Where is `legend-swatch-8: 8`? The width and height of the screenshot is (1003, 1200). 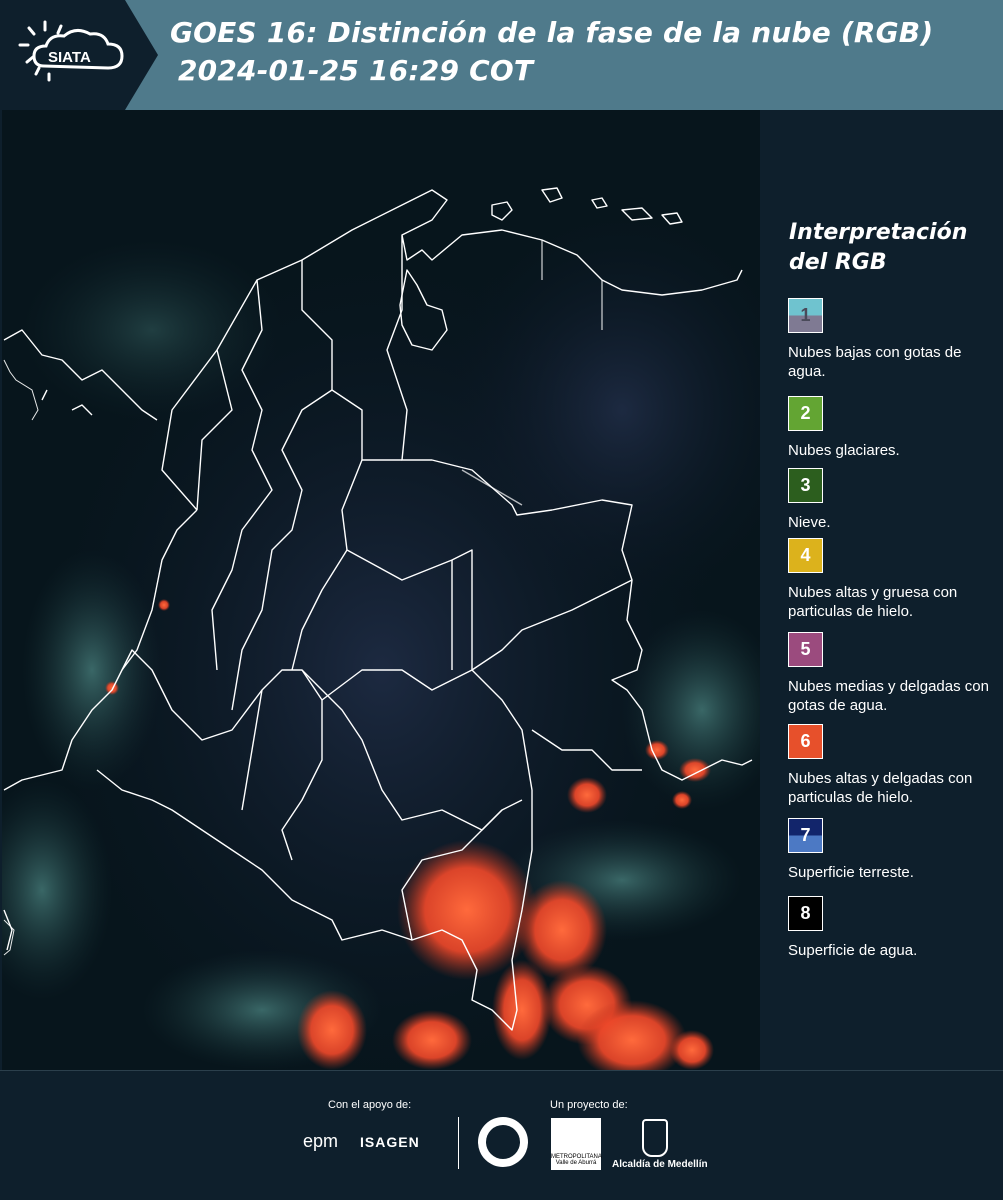
legend-swatch-8: 8 is located at coordinates (805, 913).